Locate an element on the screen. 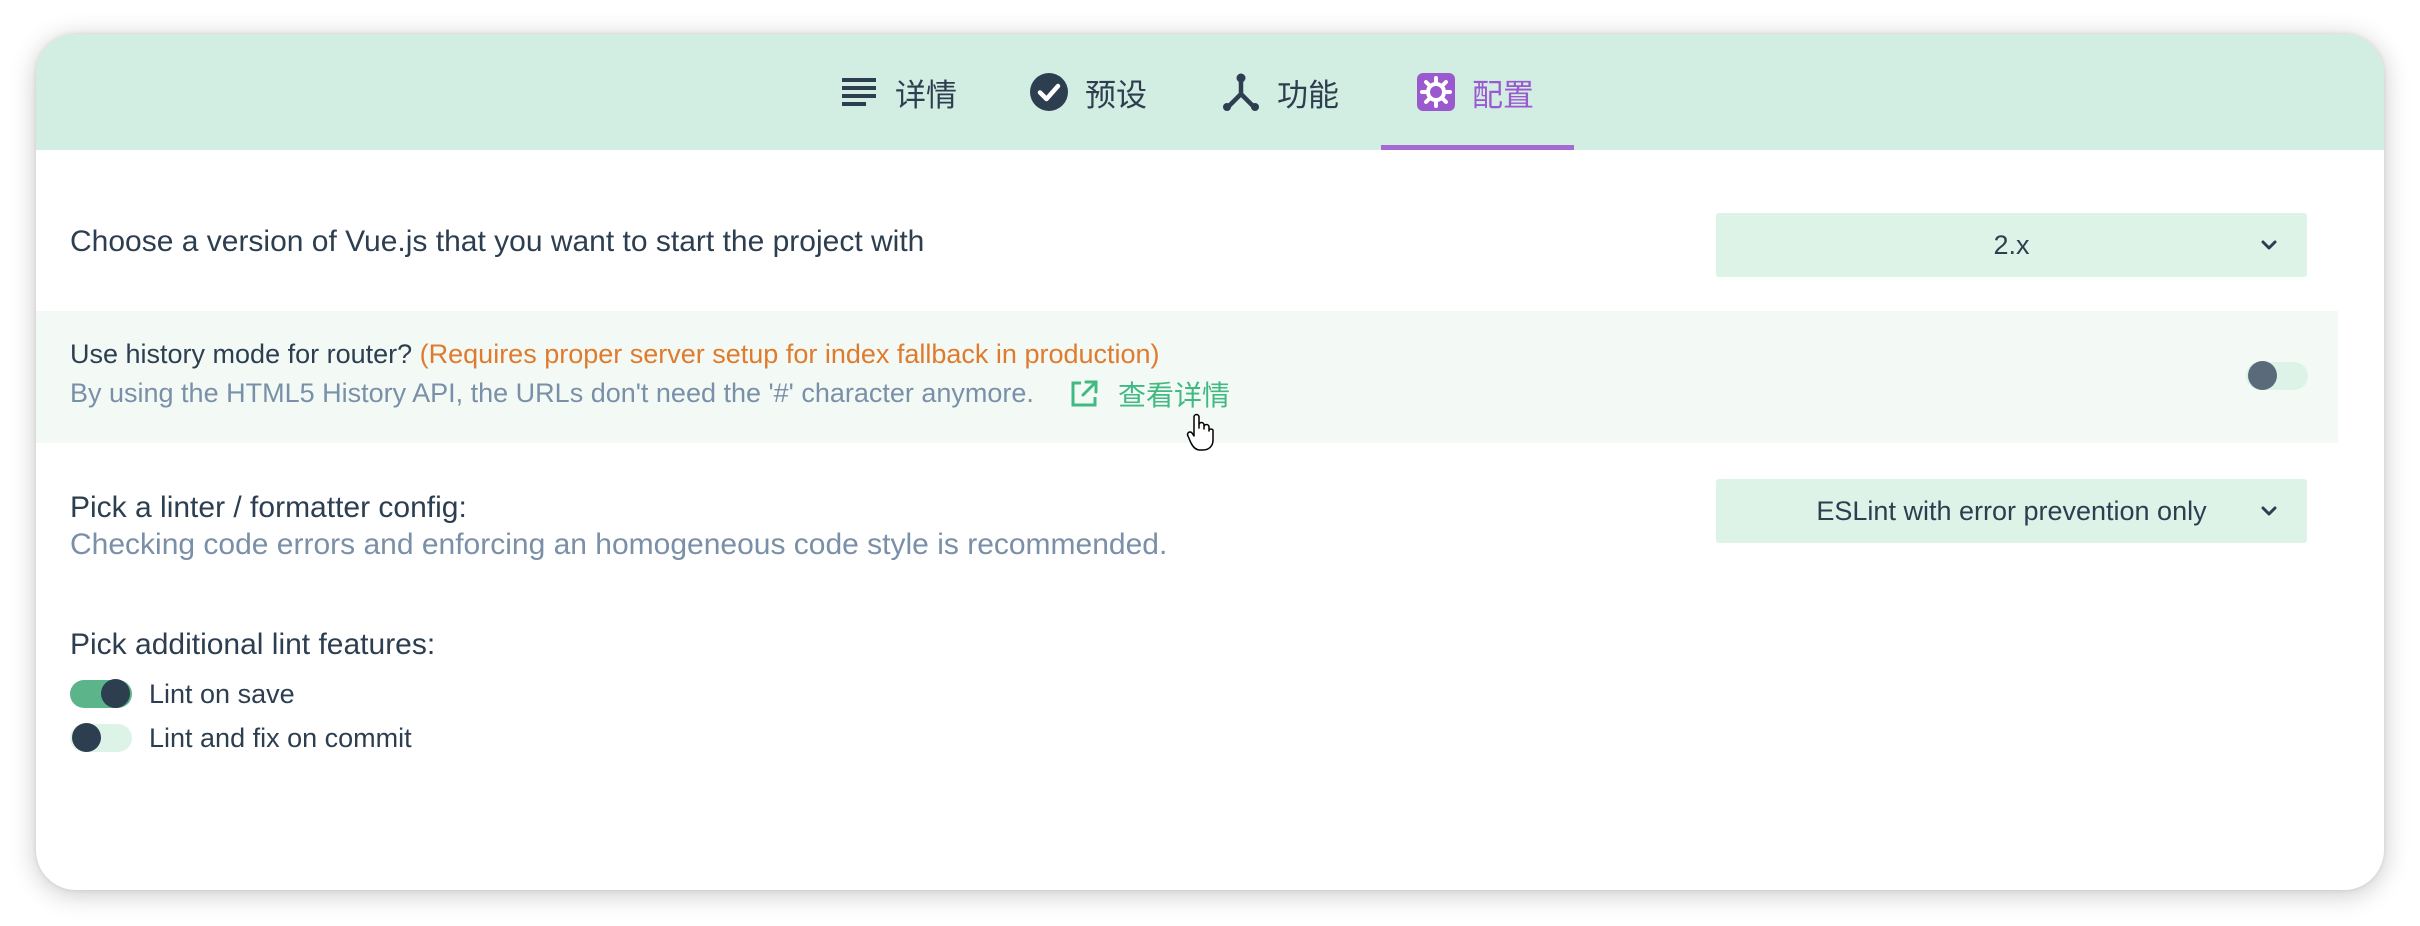  fork-icon is located at coordinates (1241, 92).